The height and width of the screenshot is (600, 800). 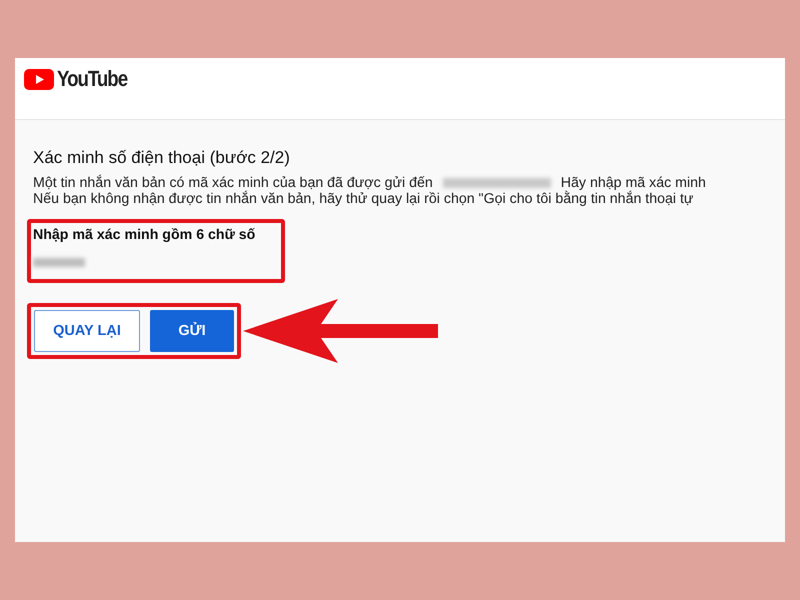 I want to click on back-button: QUAY LẠI, so click(x=87, y=331).